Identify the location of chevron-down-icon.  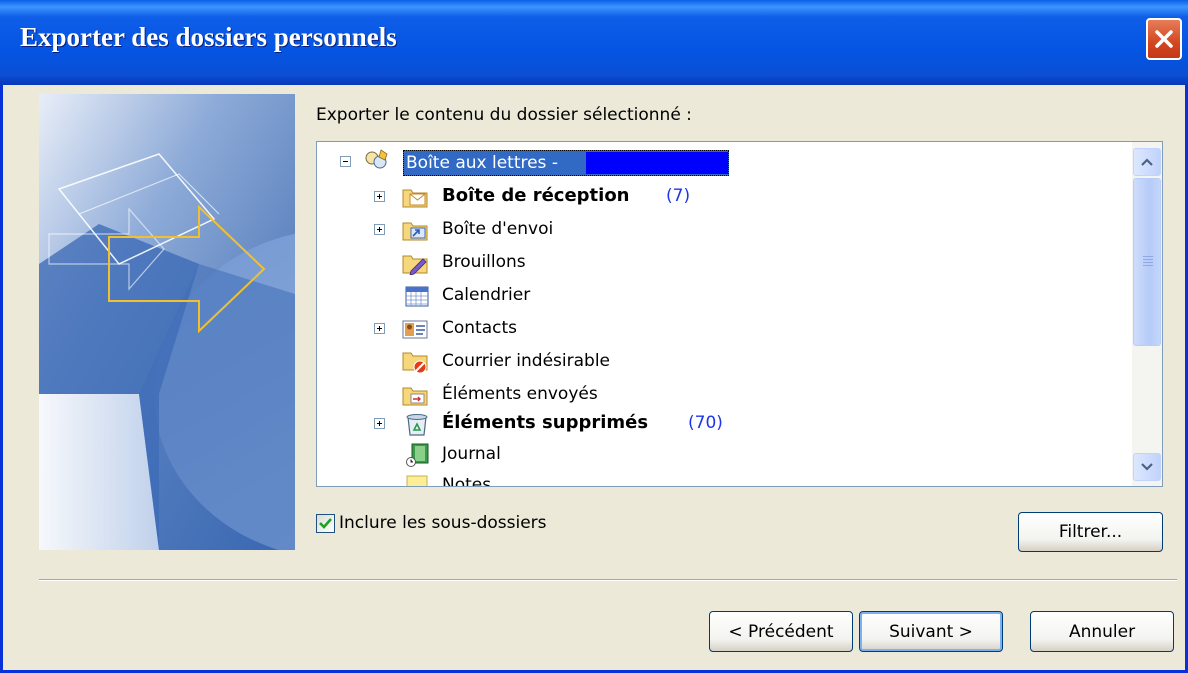
(1147, 467).